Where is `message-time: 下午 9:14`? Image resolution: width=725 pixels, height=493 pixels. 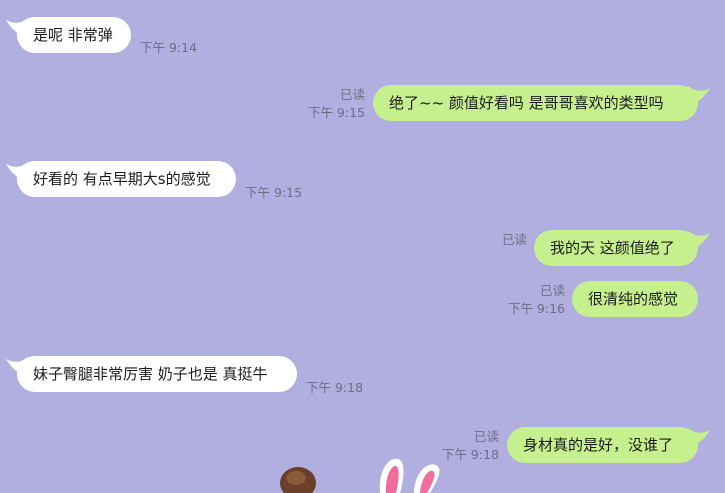
message-time: 下午 9:14 is located at coordinates (169, 47).